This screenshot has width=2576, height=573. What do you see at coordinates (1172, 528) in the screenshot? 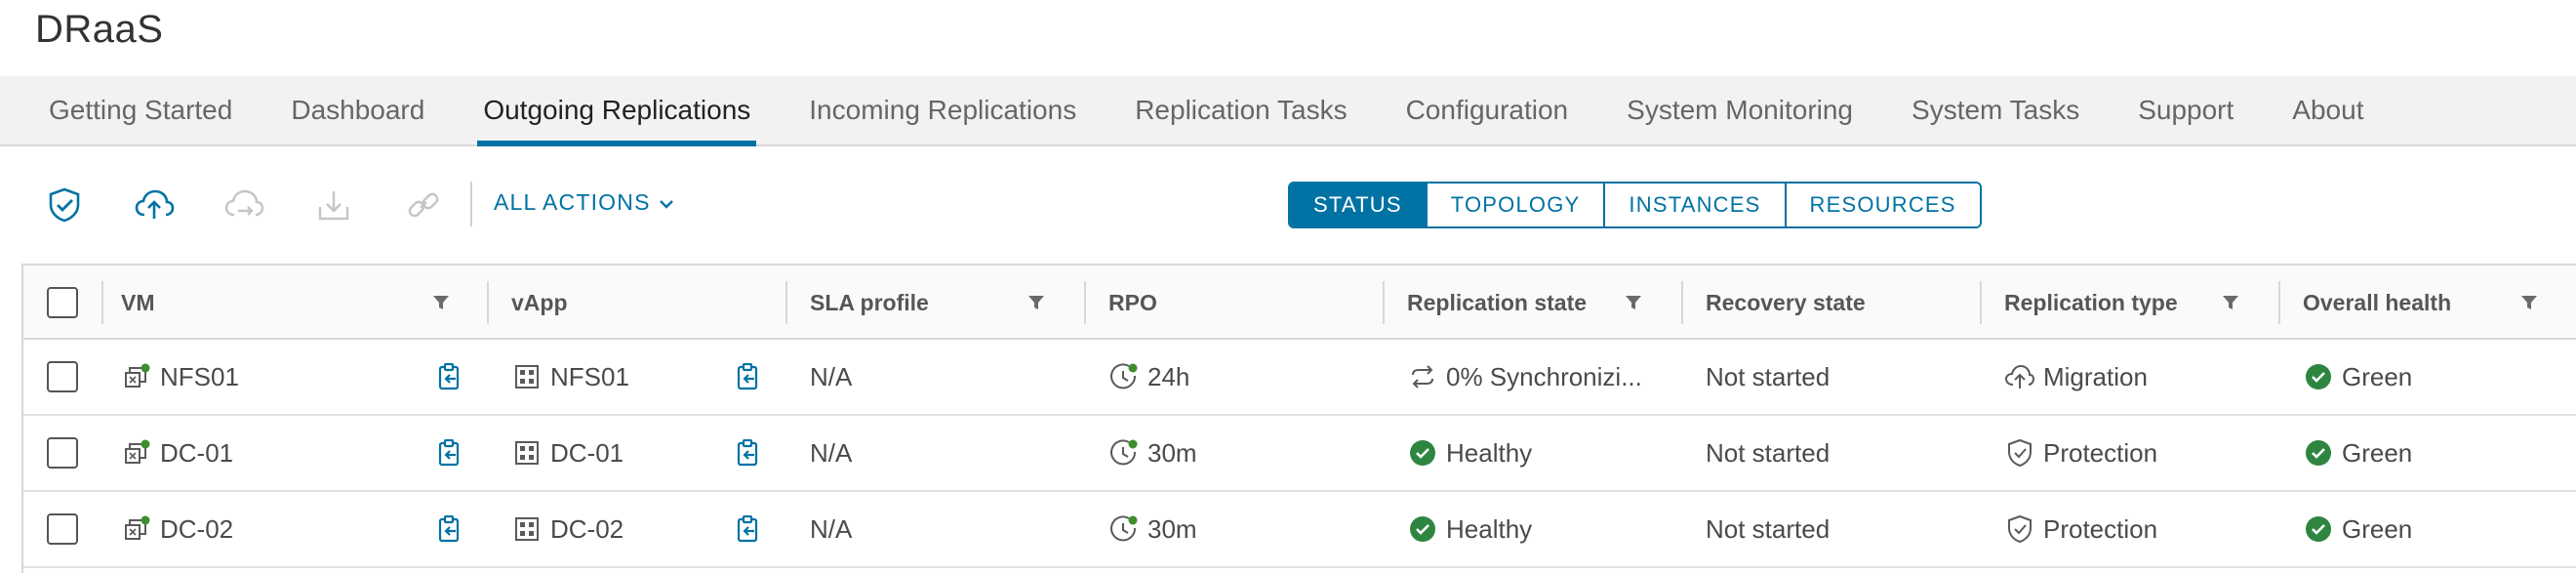
I see `rpo-value: 30m` at bounding box center [1172, 528].